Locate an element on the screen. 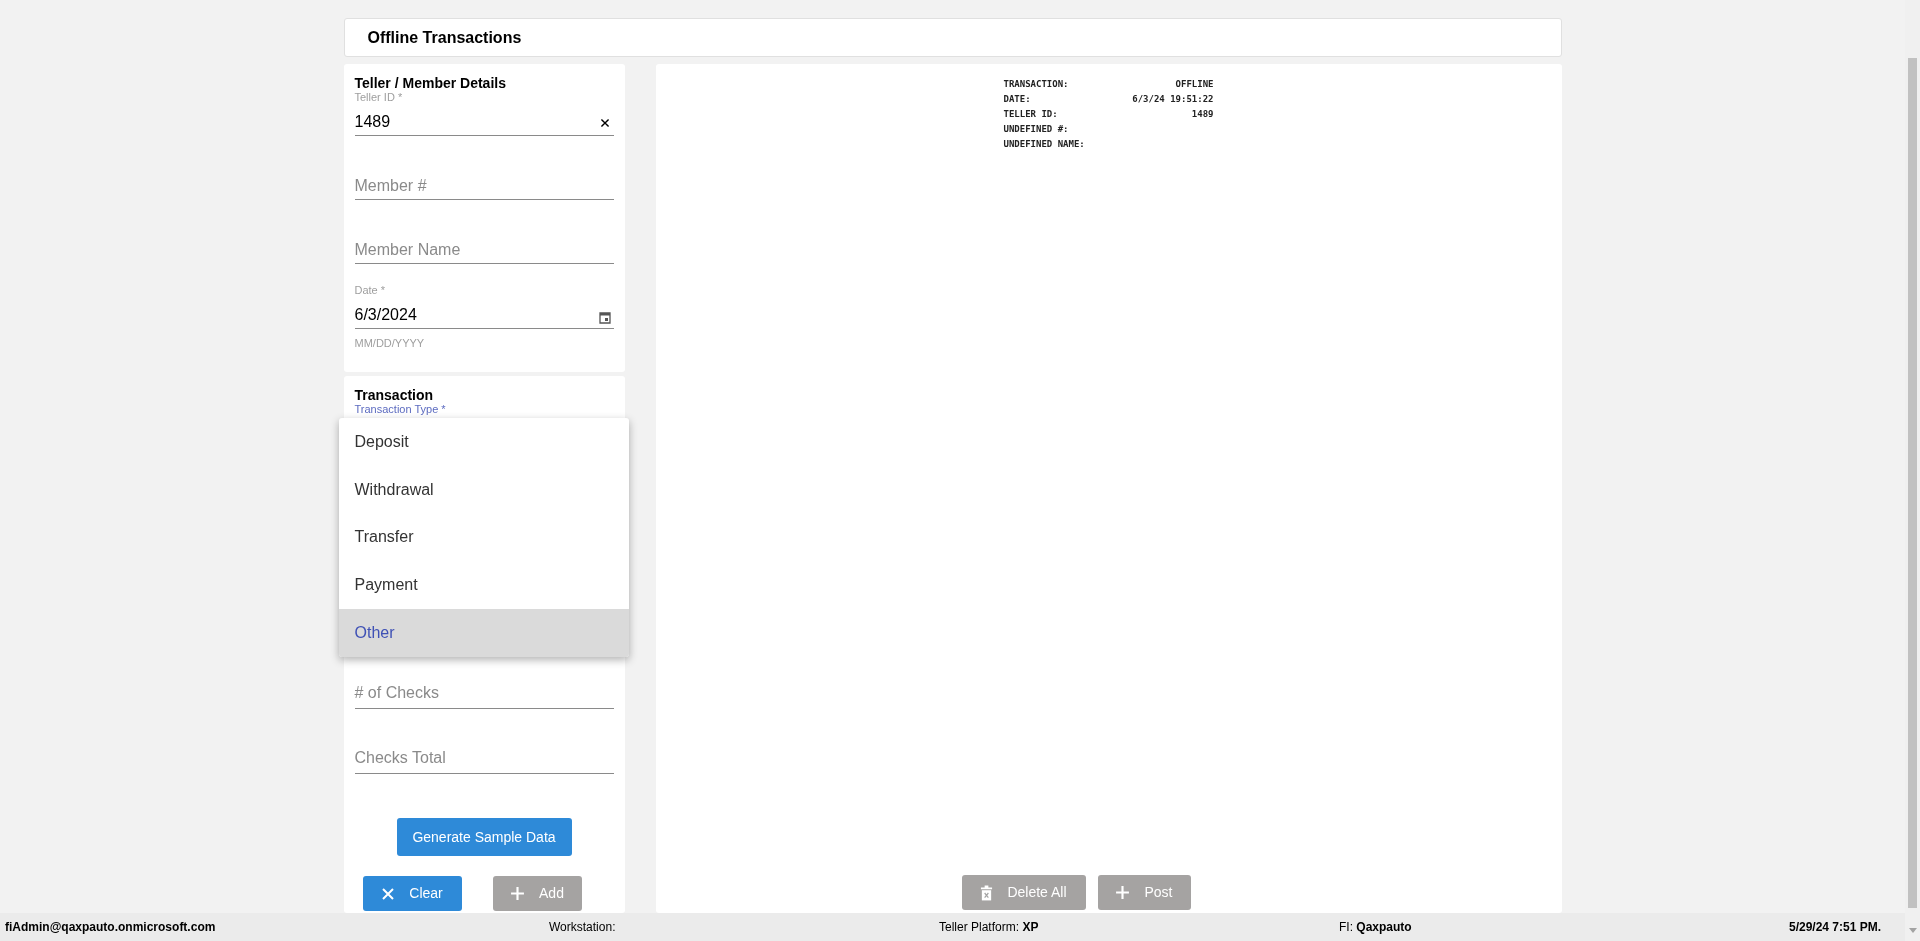 The width and height of the screenshot is (1920, 941). receipt-label: TRANSACTION: is located at coordinates (1036, 84).